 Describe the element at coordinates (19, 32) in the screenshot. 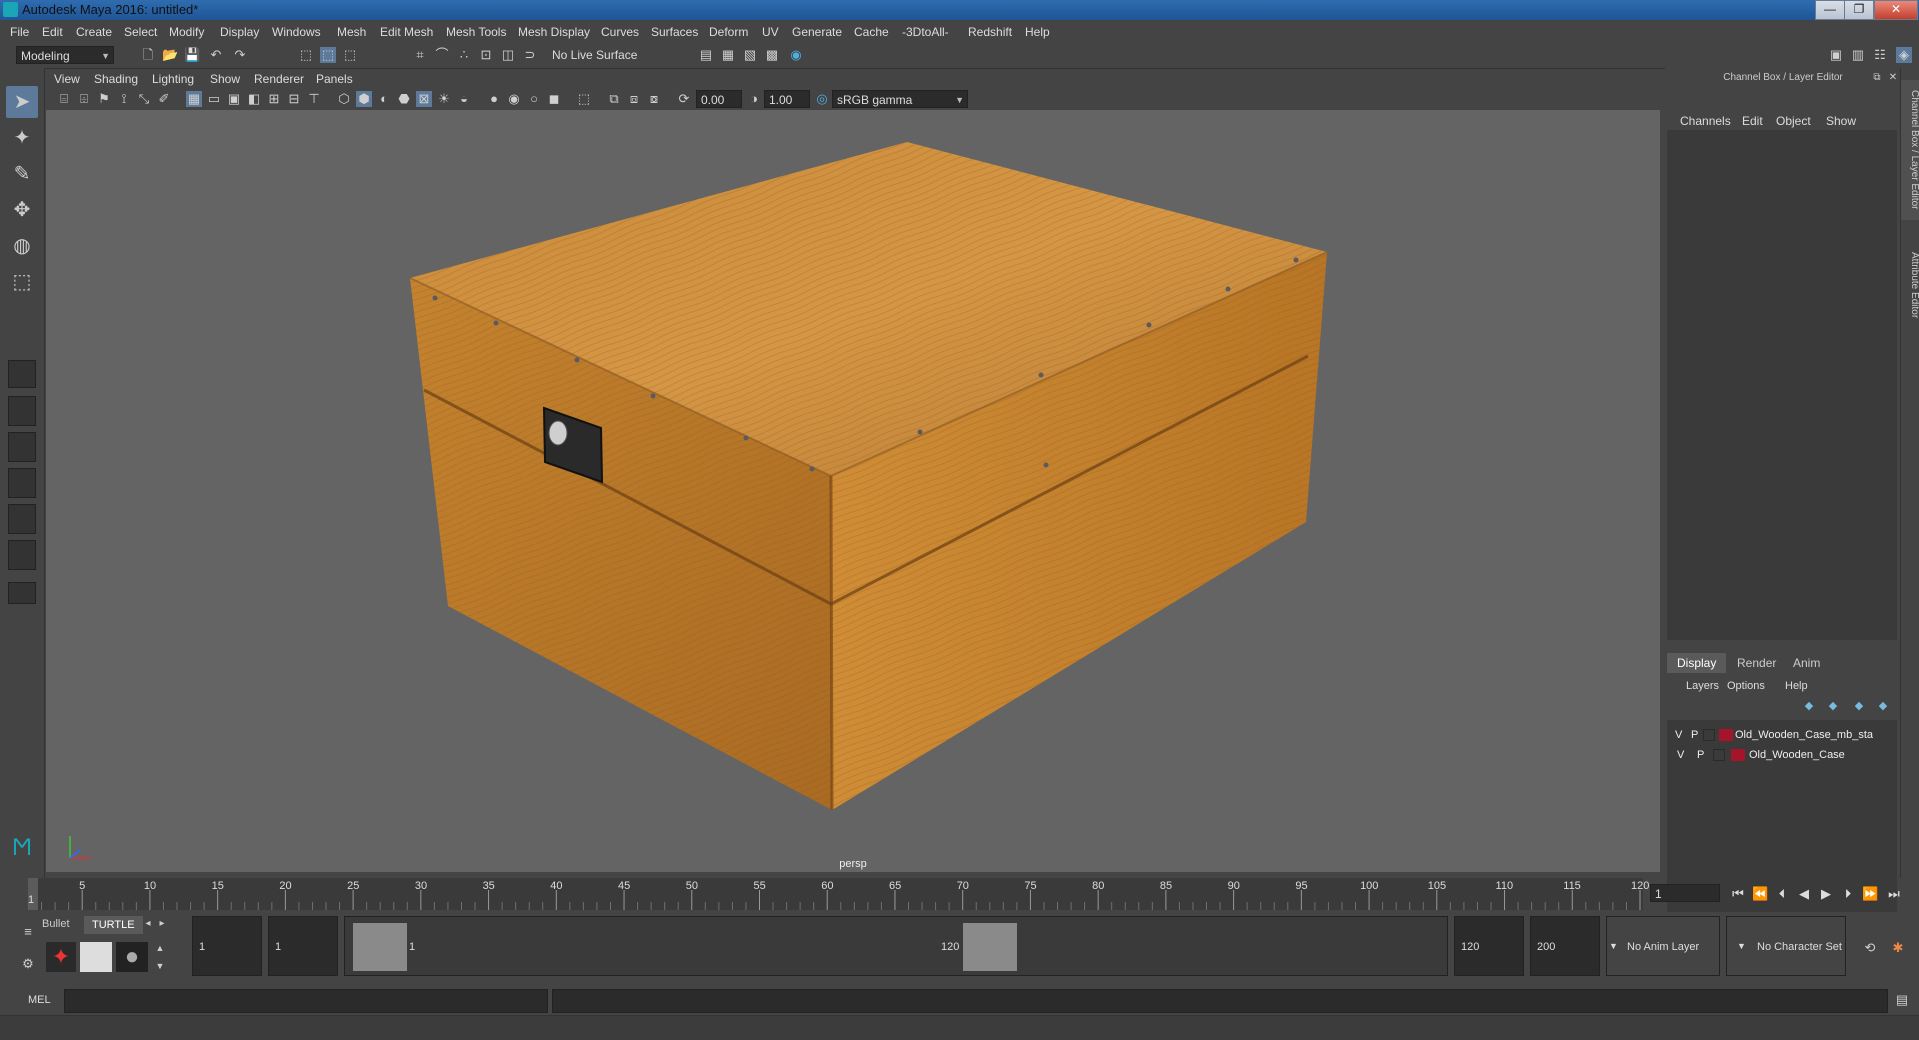

I see `menu-file: File` at that location.